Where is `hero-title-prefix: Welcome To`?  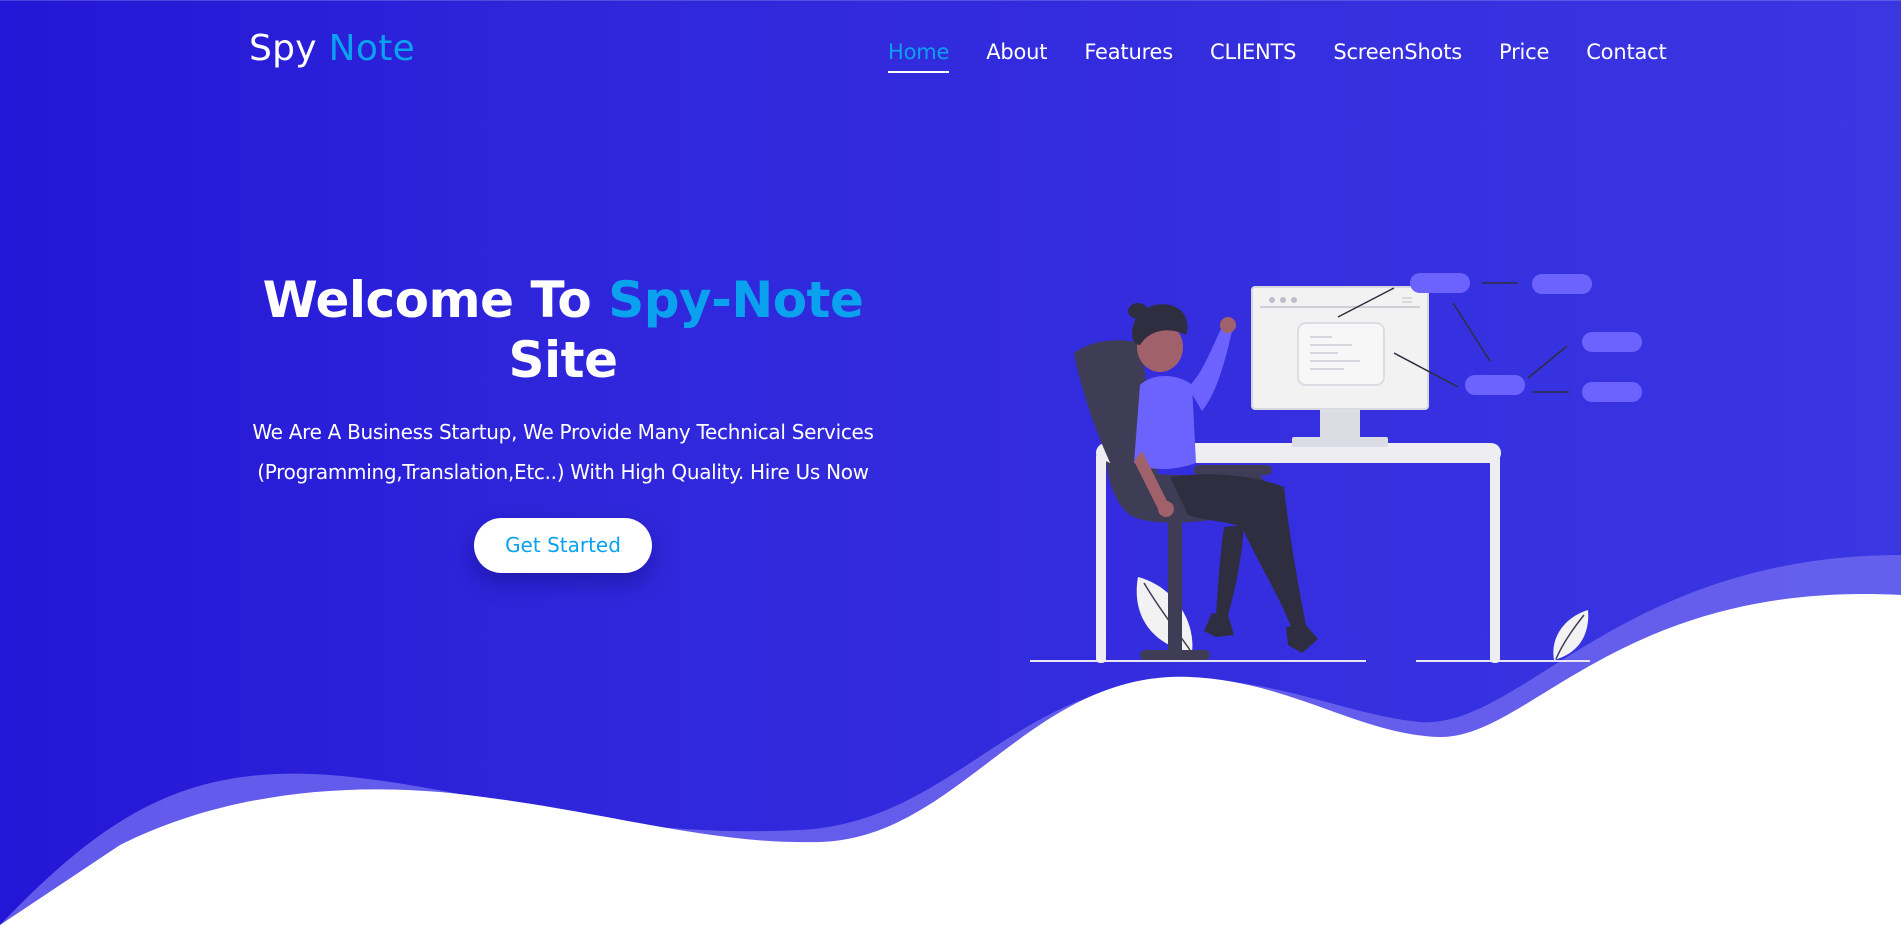 hero-title-prefix: Welcome To is located at coordinates (427, 300).